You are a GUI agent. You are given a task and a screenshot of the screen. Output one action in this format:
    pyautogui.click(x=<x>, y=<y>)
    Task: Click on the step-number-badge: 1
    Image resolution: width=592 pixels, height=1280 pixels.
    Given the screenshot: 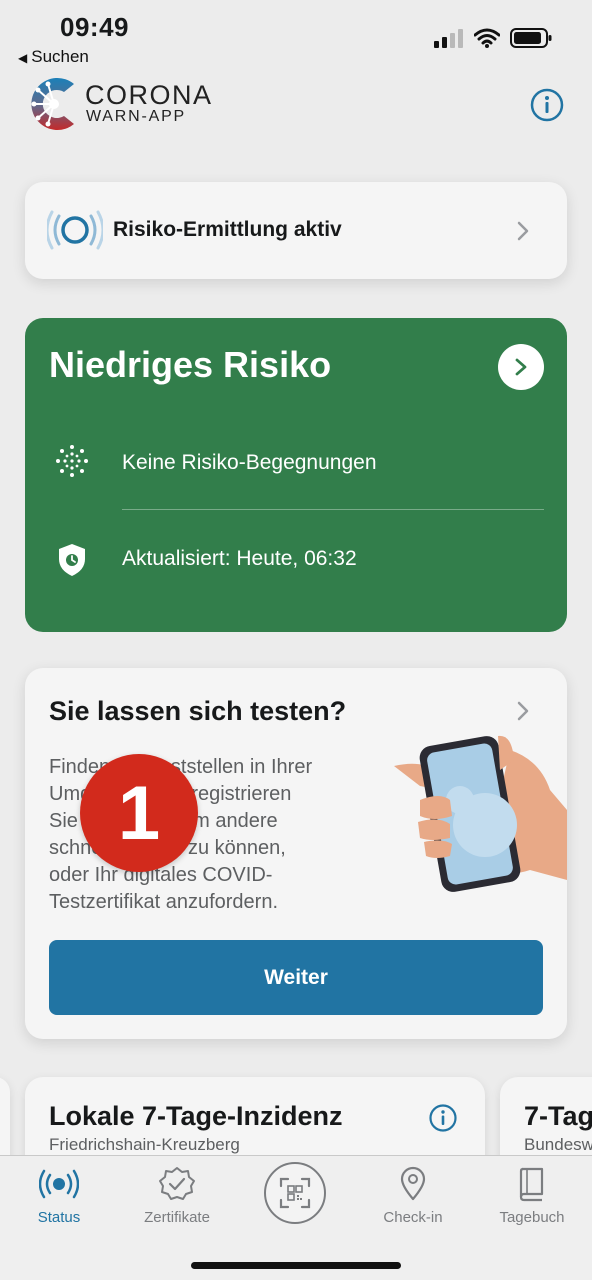 What is the action you would take?
    pyautogui.click(x=139, y=813)
    